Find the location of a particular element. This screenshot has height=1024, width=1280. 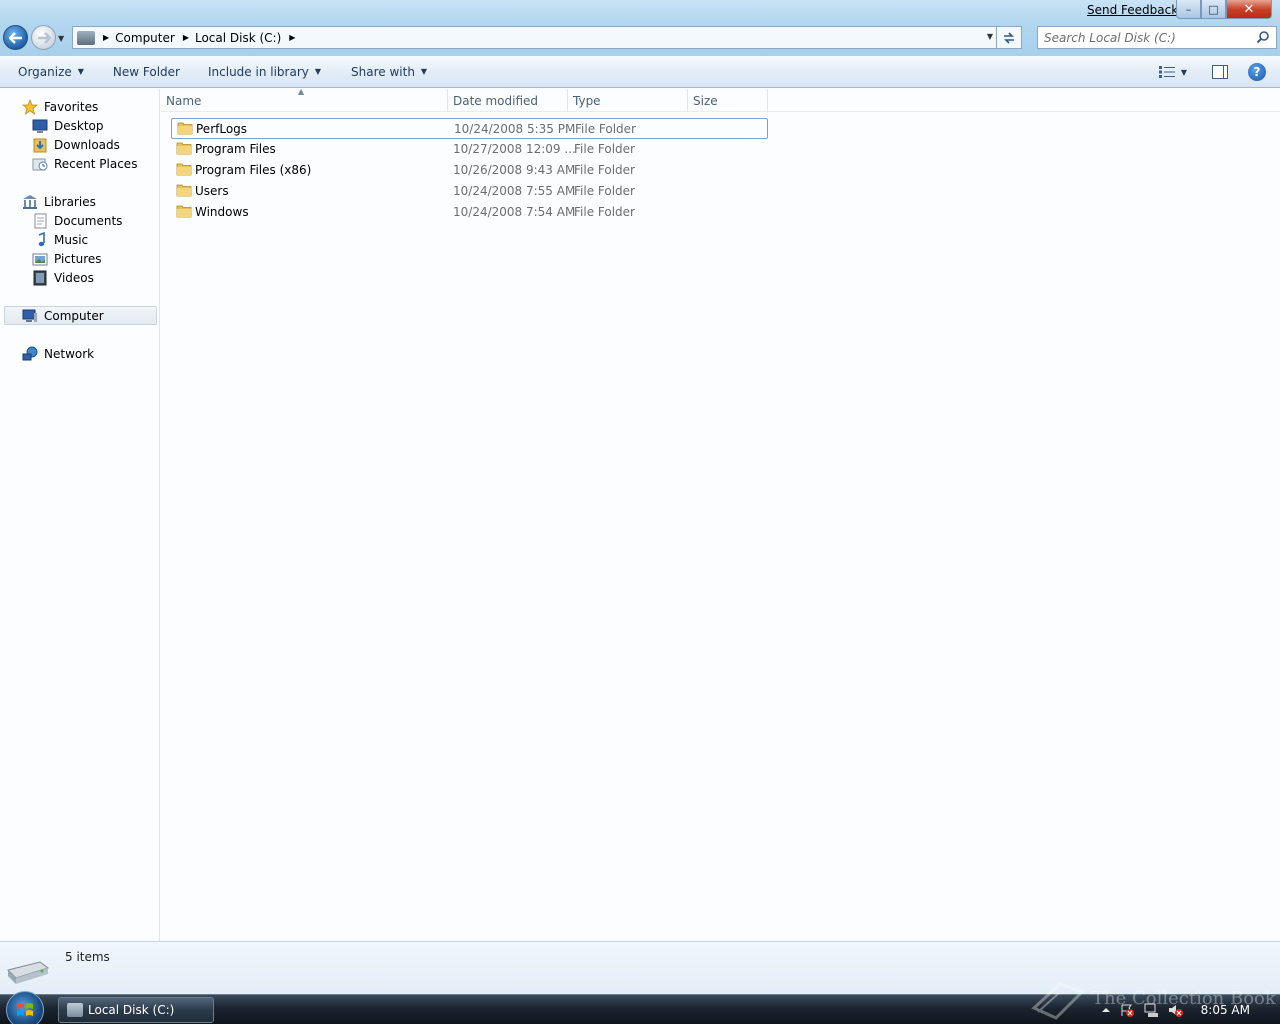

nav-item-pictures: Pictures is located at coordinates (67, 258).